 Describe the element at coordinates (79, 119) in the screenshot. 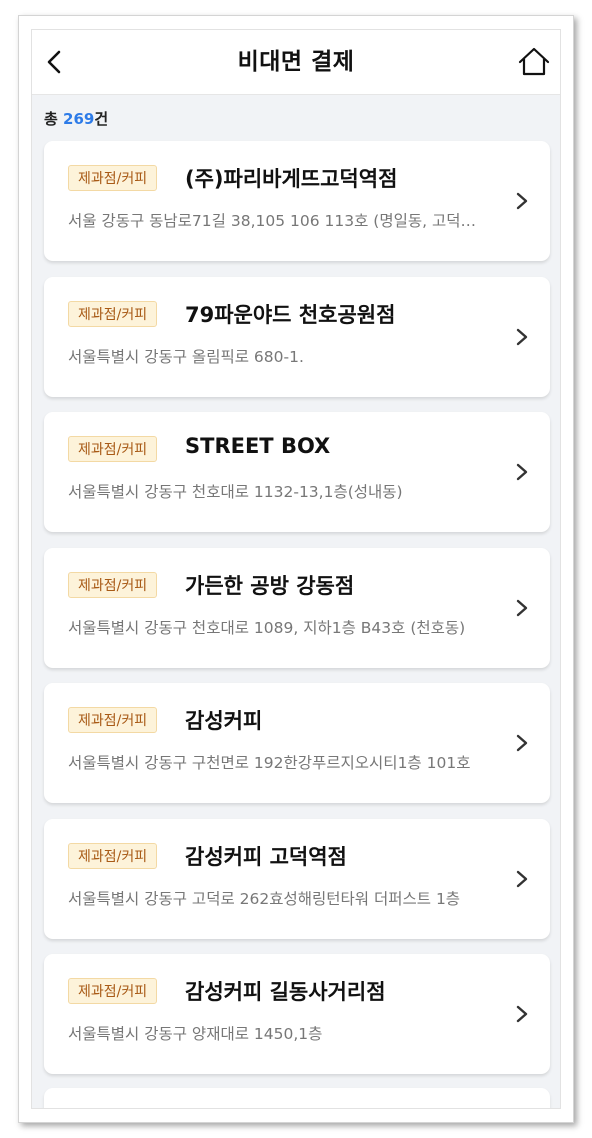

I see `count-number: 269` at that location.